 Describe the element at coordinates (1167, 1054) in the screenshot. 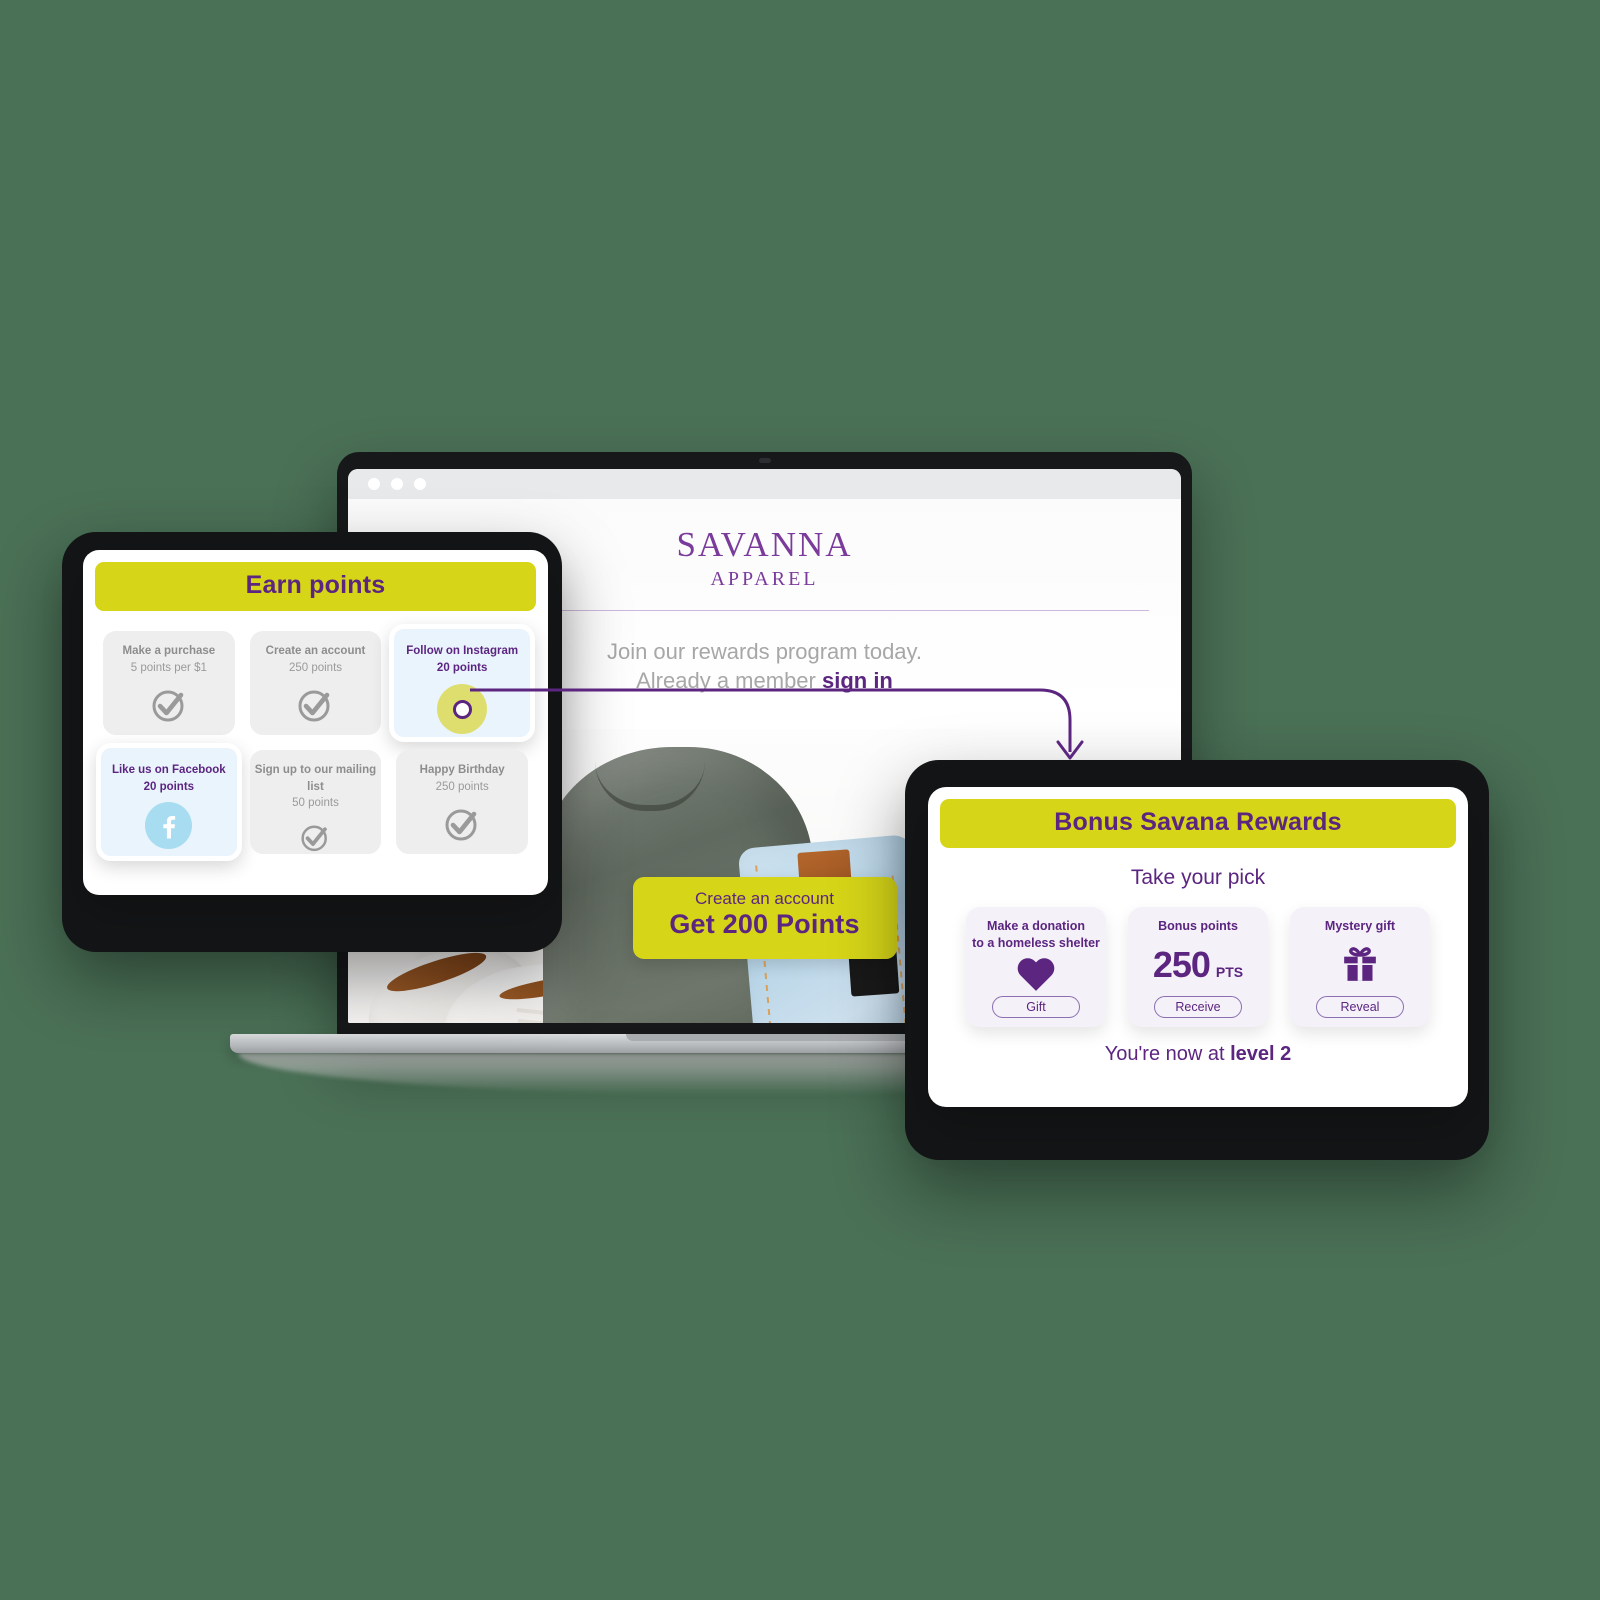

I see `level-status-prefix: You're now at` at that location.